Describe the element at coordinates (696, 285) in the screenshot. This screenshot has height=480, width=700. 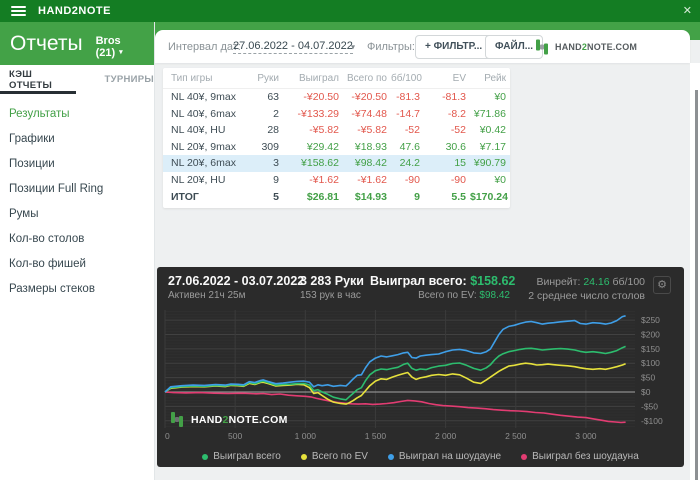
I see `scrollbar-thumb` at that location.